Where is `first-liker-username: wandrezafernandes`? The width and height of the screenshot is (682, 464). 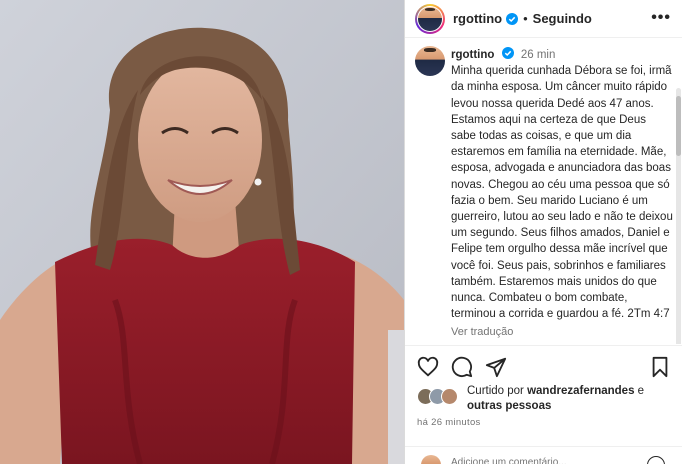
first-liker-username: wandrezafernandes is located at coordinates (580, 391).